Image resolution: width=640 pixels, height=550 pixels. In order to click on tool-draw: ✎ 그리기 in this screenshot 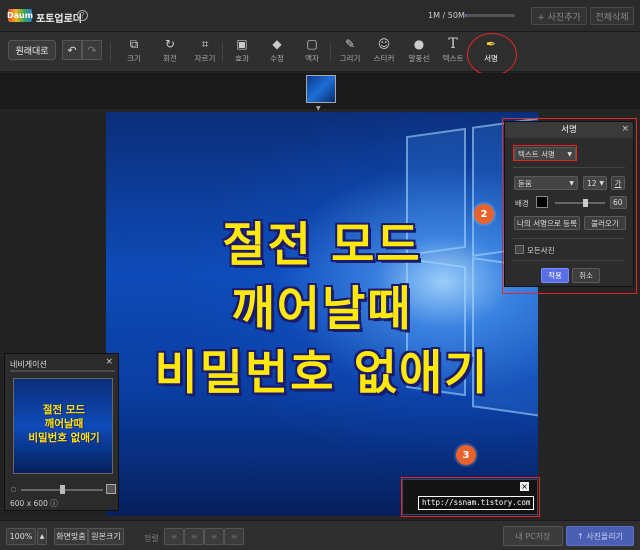, I will do `click(350, 50)`.